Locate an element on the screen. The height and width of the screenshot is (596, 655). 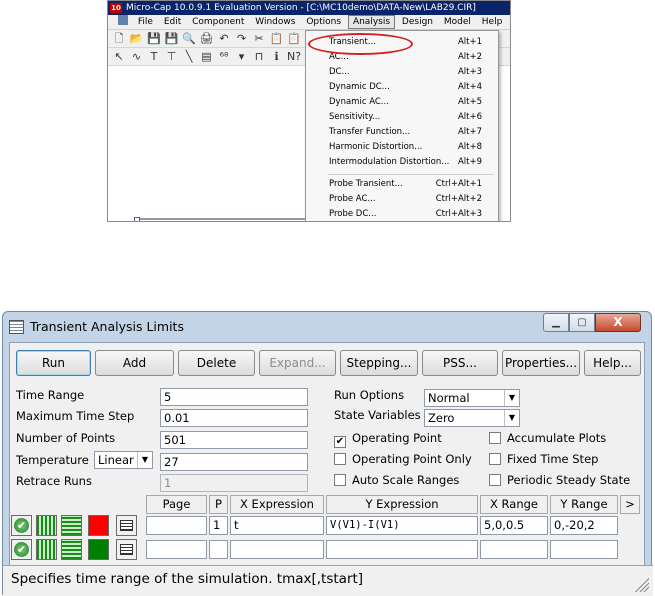
operating-point-only-checkbox: Operating Point Only is located at coordinates (403, 459).